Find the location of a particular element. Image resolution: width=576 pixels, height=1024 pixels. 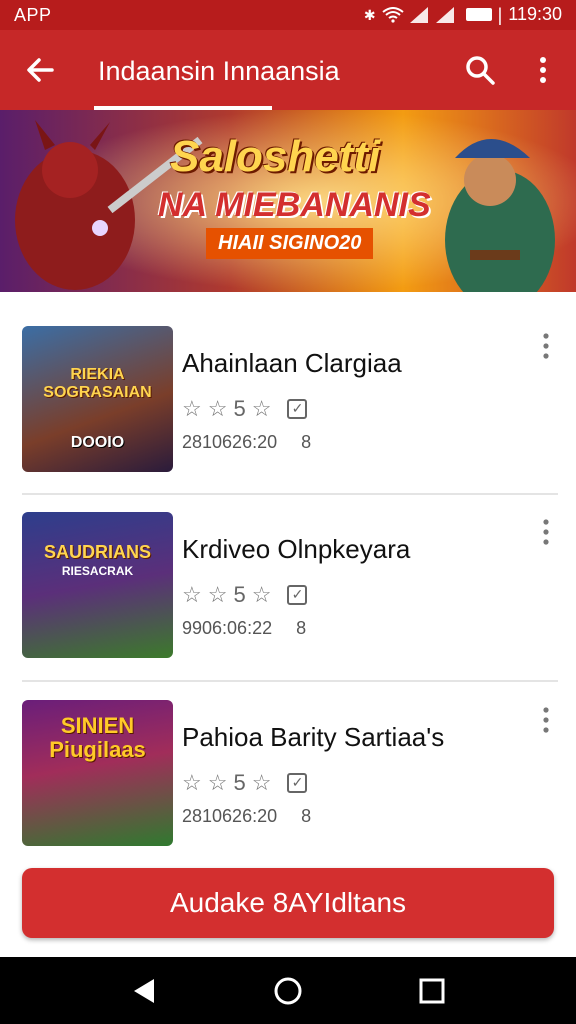

thumbnail-title: SAUDRIANS is located at coordinates (97, 552).